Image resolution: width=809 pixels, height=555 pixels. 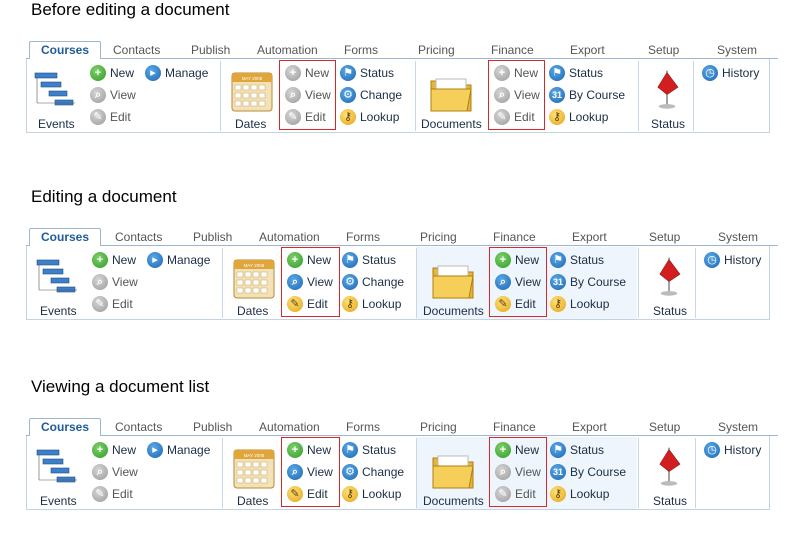 What do you see at coordinates (100, 472) in the screenshot?
I see `magnifier-icon: ⌕` at bounding box center [100, 472].